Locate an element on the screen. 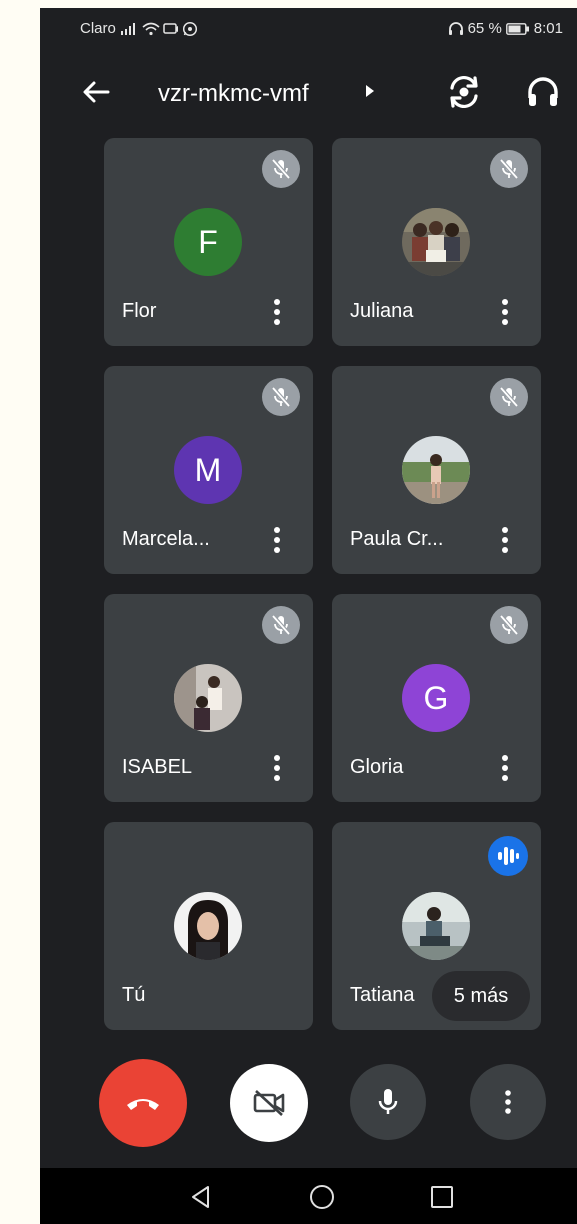 This screenshot has width=577, height=1224. cast-icon is located at coordinates (171, 29).